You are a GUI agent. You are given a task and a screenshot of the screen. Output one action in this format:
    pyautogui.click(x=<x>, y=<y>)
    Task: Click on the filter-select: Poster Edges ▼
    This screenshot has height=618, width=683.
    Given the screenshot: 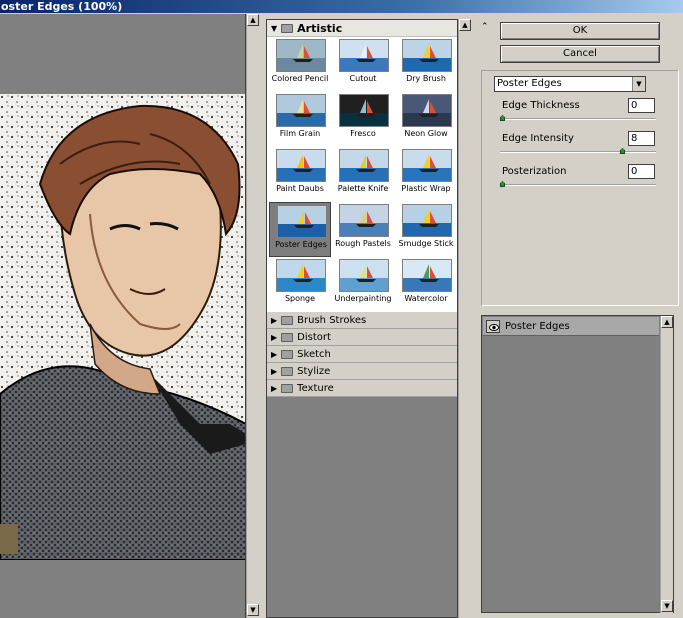 What is the action you would take?
    pyautogui.click(x=570, y=84)
    